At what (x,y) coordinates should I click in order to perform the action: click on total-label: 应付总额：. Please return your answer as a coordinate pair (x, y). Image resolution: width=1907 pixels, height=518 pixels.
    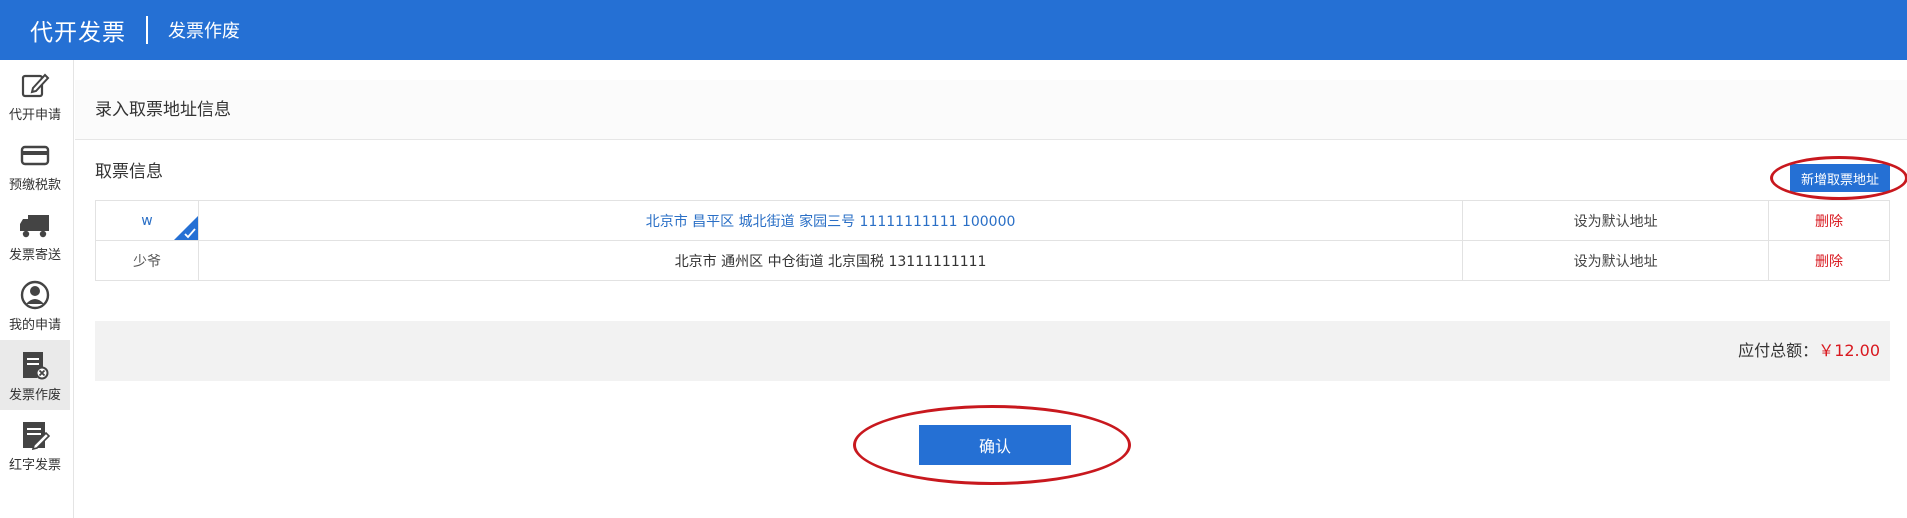
    Looking at the image, I should click on (1778, 350).